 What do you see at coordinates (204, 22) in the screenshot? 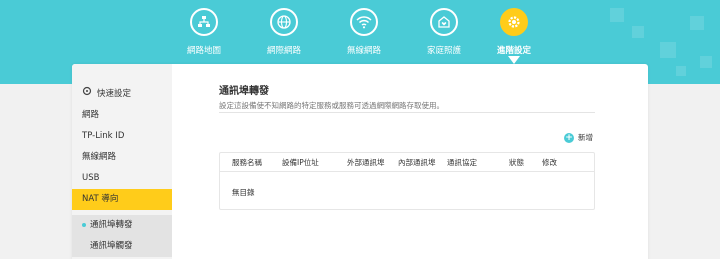
I see `network-map-icon` at bounding box center [204, 22].